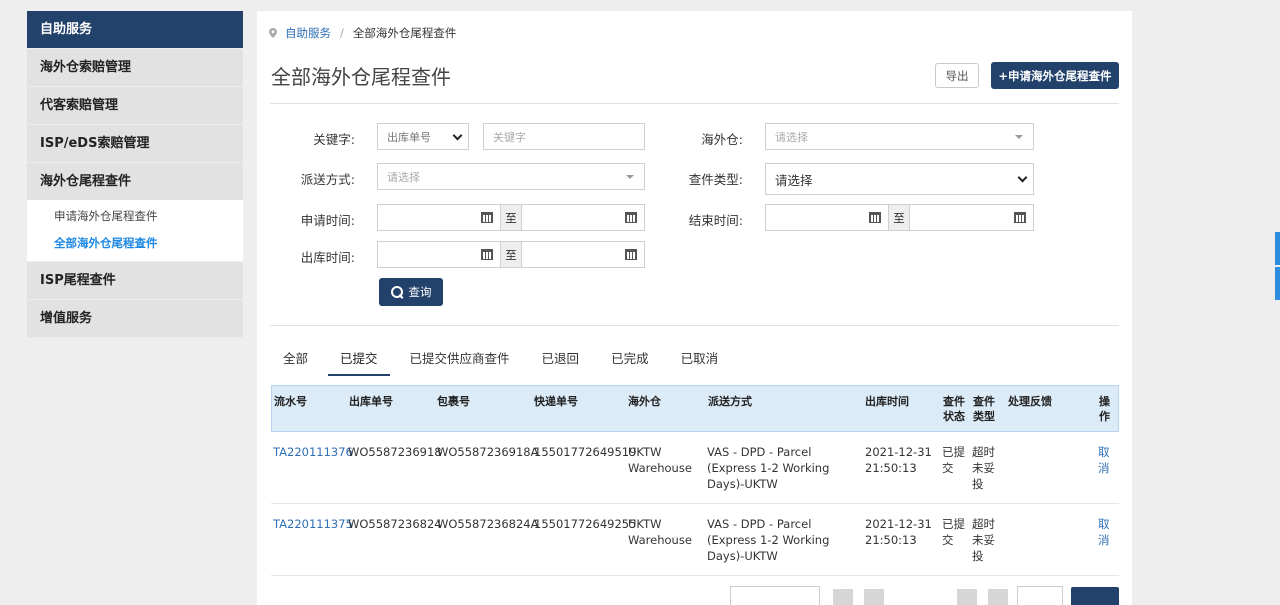  I want to click on outbound-time-end-input, so click(583, 254).